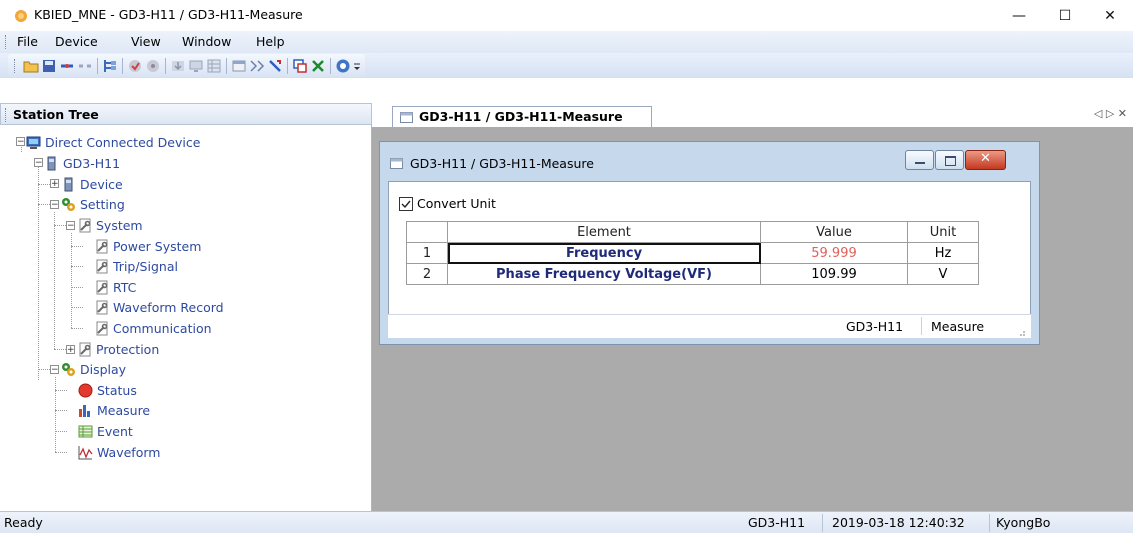 This screenshot has width=1133, height=533. I want to click on panel-grip, so click(7, 115).